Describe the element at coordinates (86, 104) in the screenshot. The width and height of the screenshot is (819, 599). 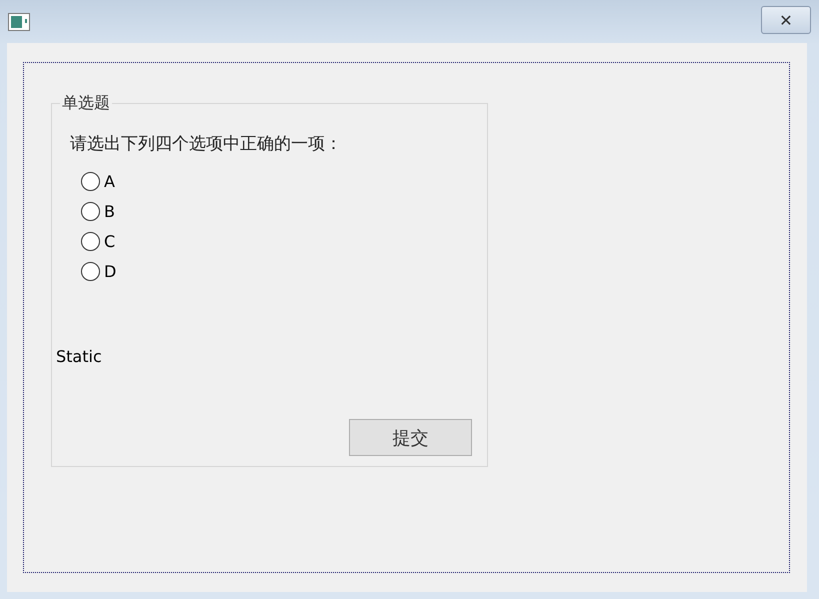
I see `group-title: 单选题` at that location.